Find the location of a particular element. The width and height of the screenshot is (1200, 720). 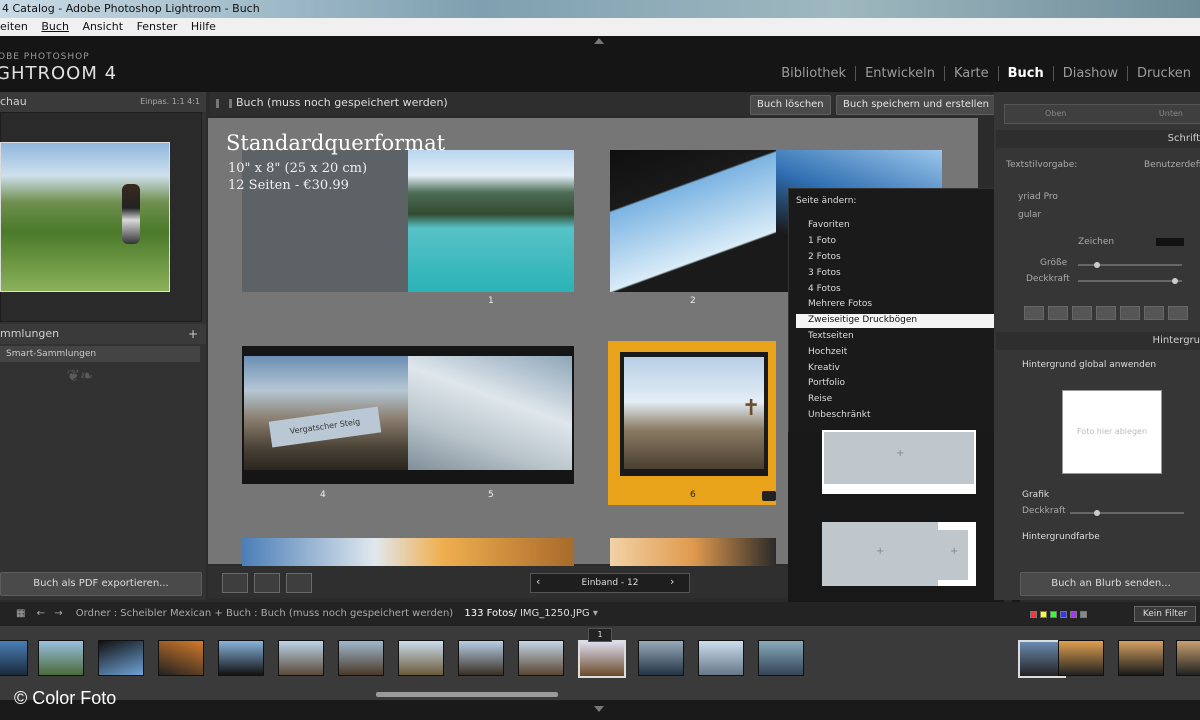

menu-datei: eiten is located at coordinates (14, 26).